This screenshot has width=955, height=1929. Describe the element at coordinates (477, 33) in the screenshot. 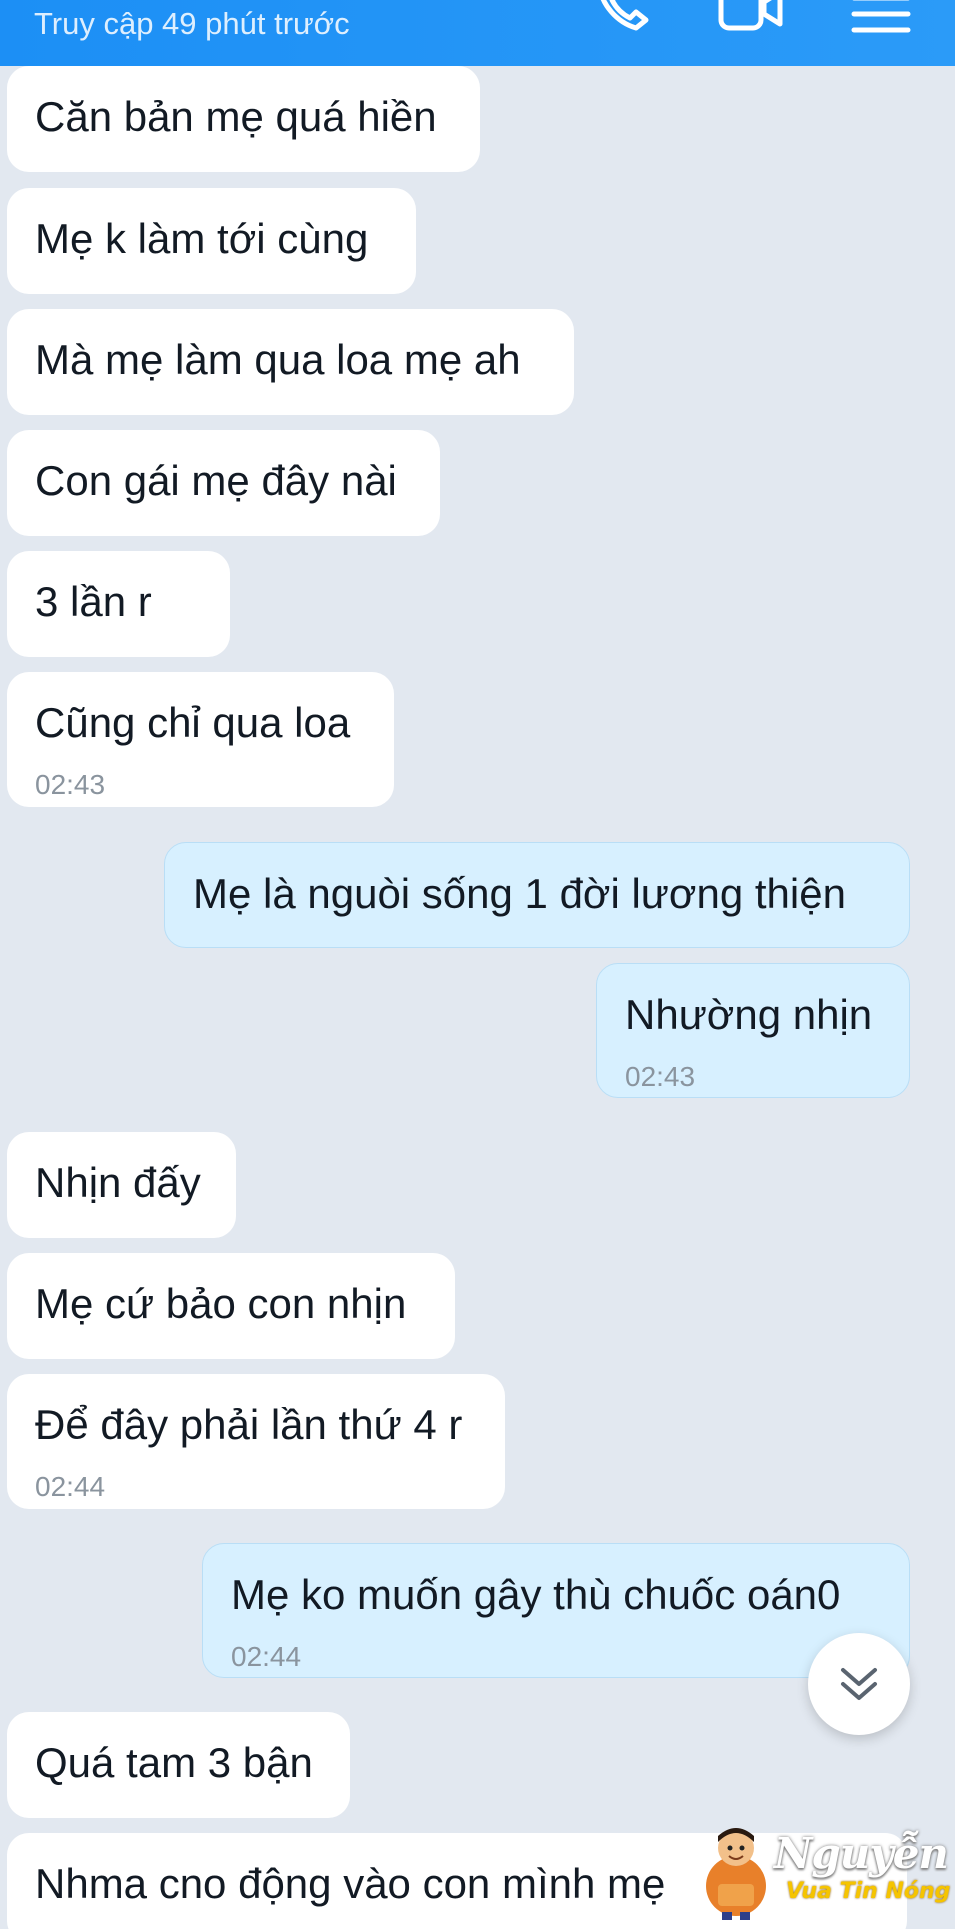

I see `chat-header: Truy cập 49 phút trước` at that location.